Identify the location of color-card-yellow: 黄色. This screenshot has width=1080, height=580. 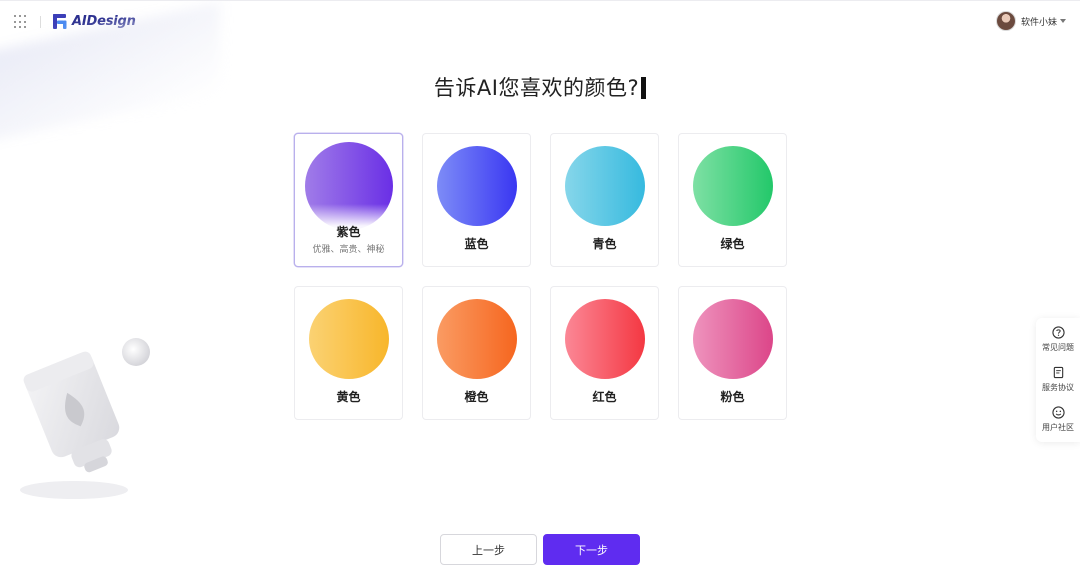
(348, 353).